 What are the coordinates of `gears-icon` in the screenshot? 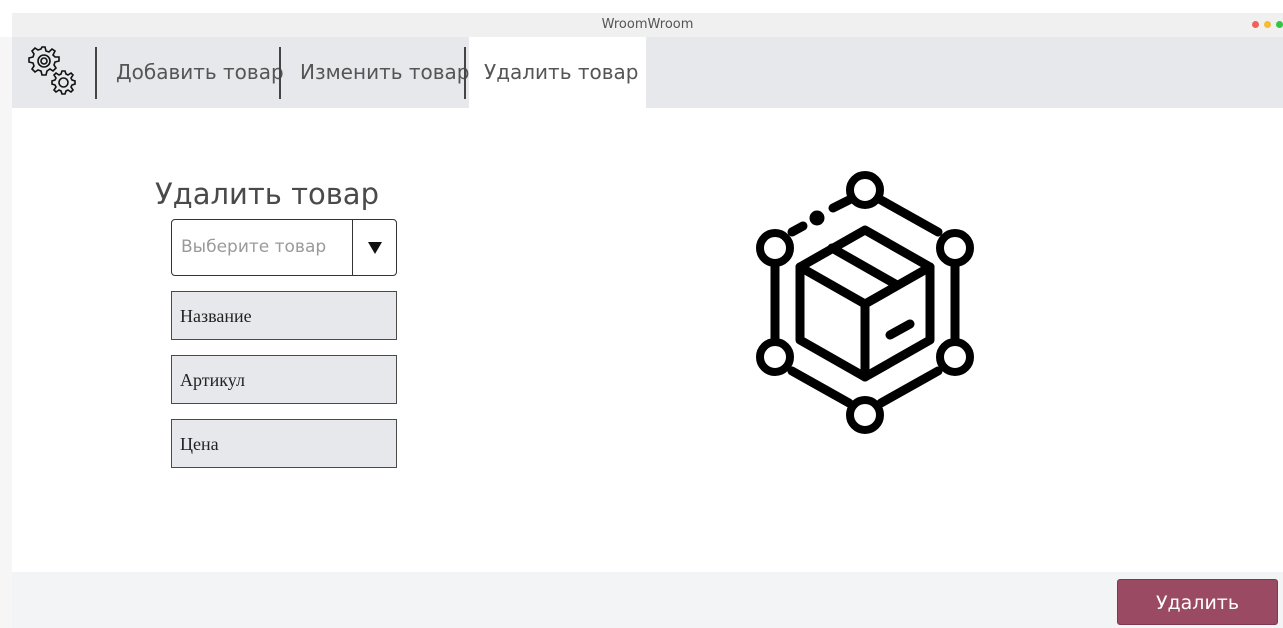 It's located at (50, 73).